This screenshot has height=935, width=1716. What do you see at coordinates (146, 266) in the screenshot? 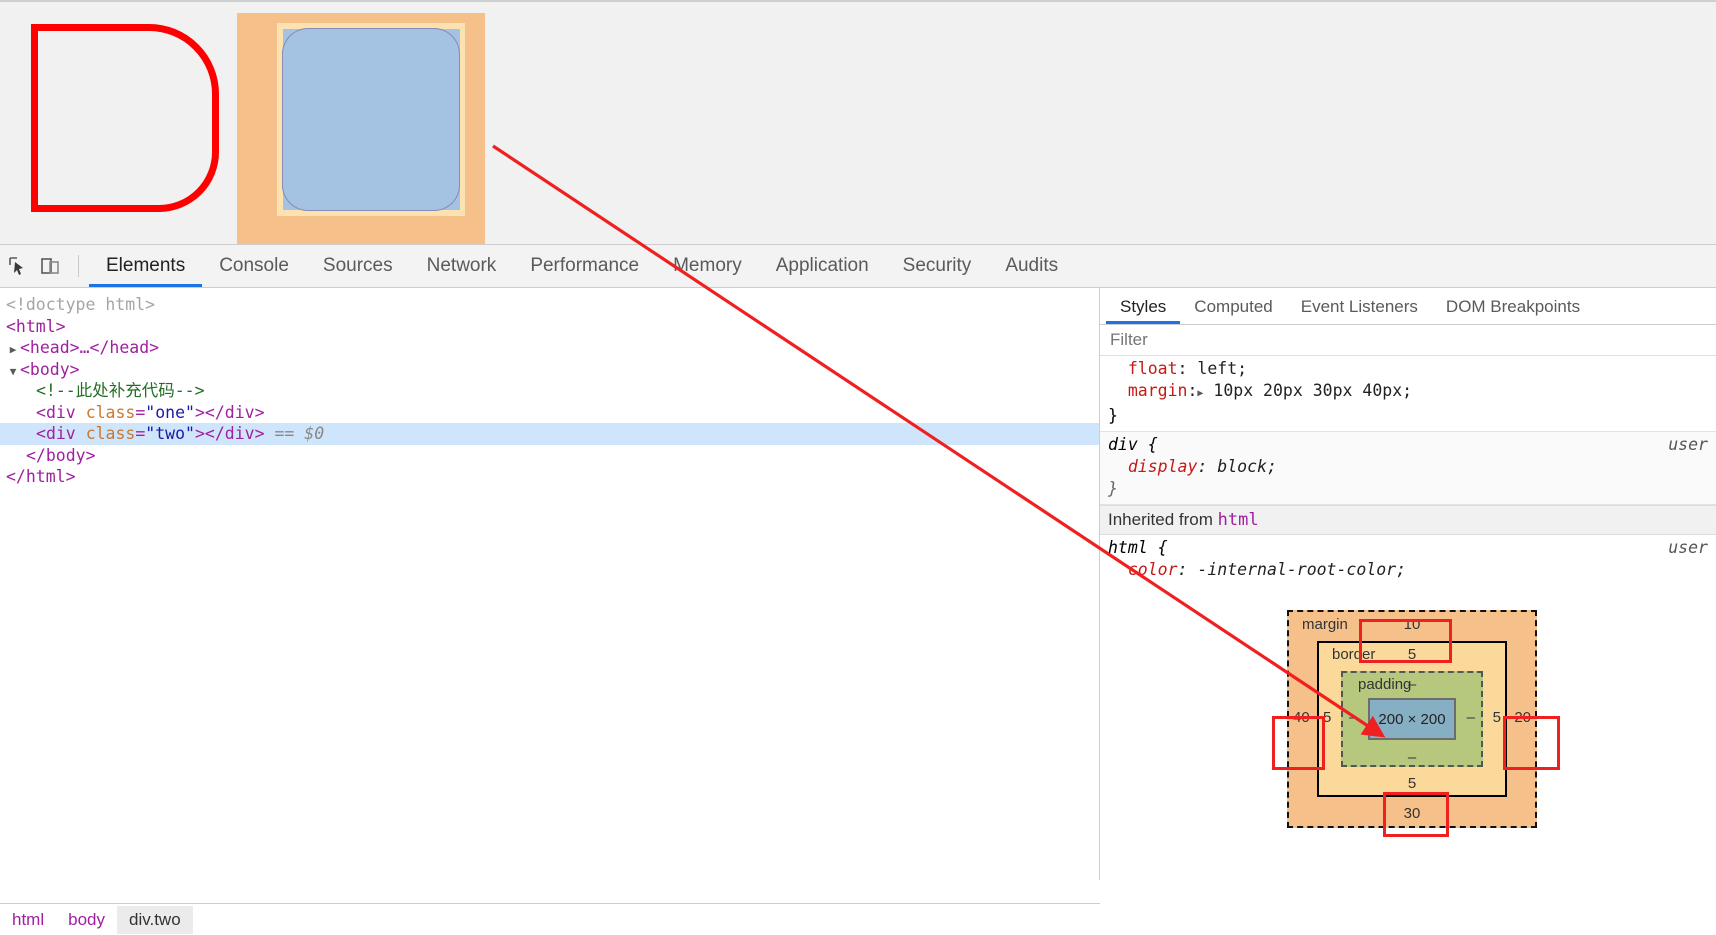
I see `tab-elements: Elements` at bounding box center [146, 266].